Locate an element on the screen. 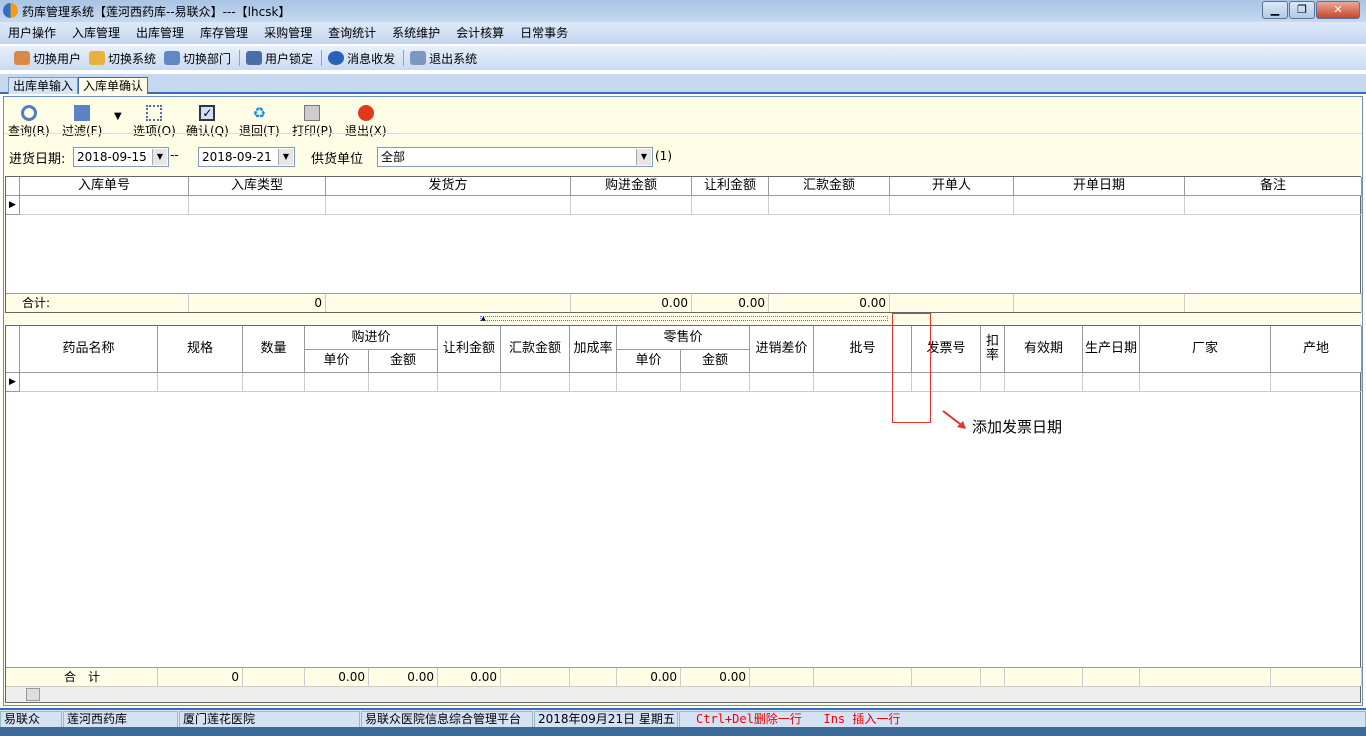 Image resolution: width=1366 pixels, height=736 pixels. total-cell: 0.00 is located at coordinates (631, 302).